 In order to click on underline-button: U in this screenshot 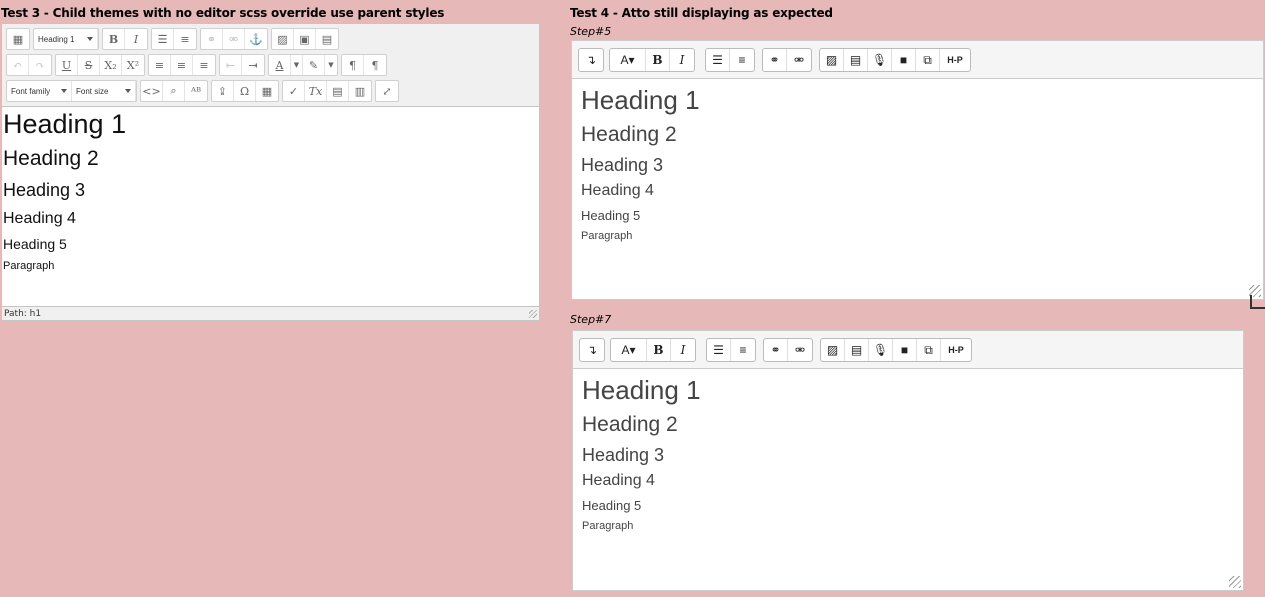, I will do `click(67, 65)`.